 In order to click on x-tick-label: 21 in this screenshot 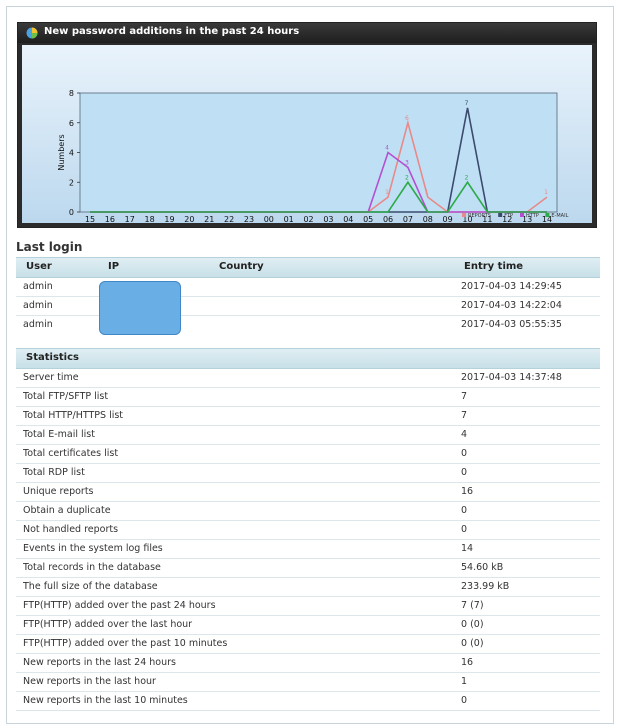, I will do `click(209, 219)`.